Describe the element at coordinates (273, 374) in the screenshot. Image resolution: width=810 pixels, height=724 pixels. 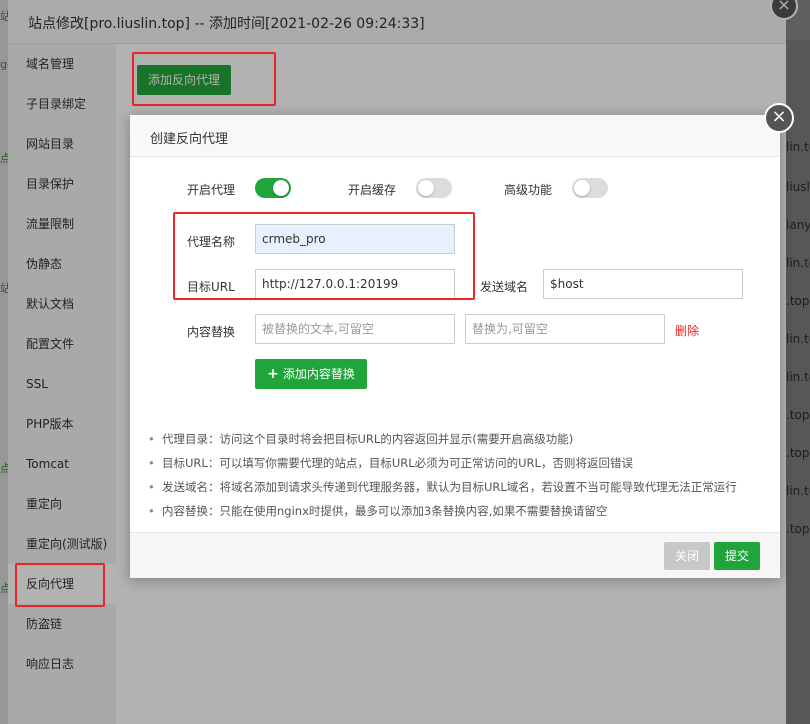
I see `plus-icon: +` at that location.